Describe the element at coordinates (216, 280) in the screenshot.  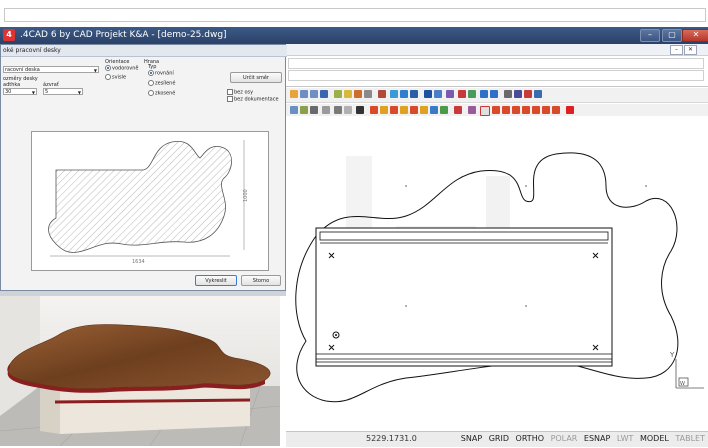
I see `draw-button: Vykreslit` at that location.